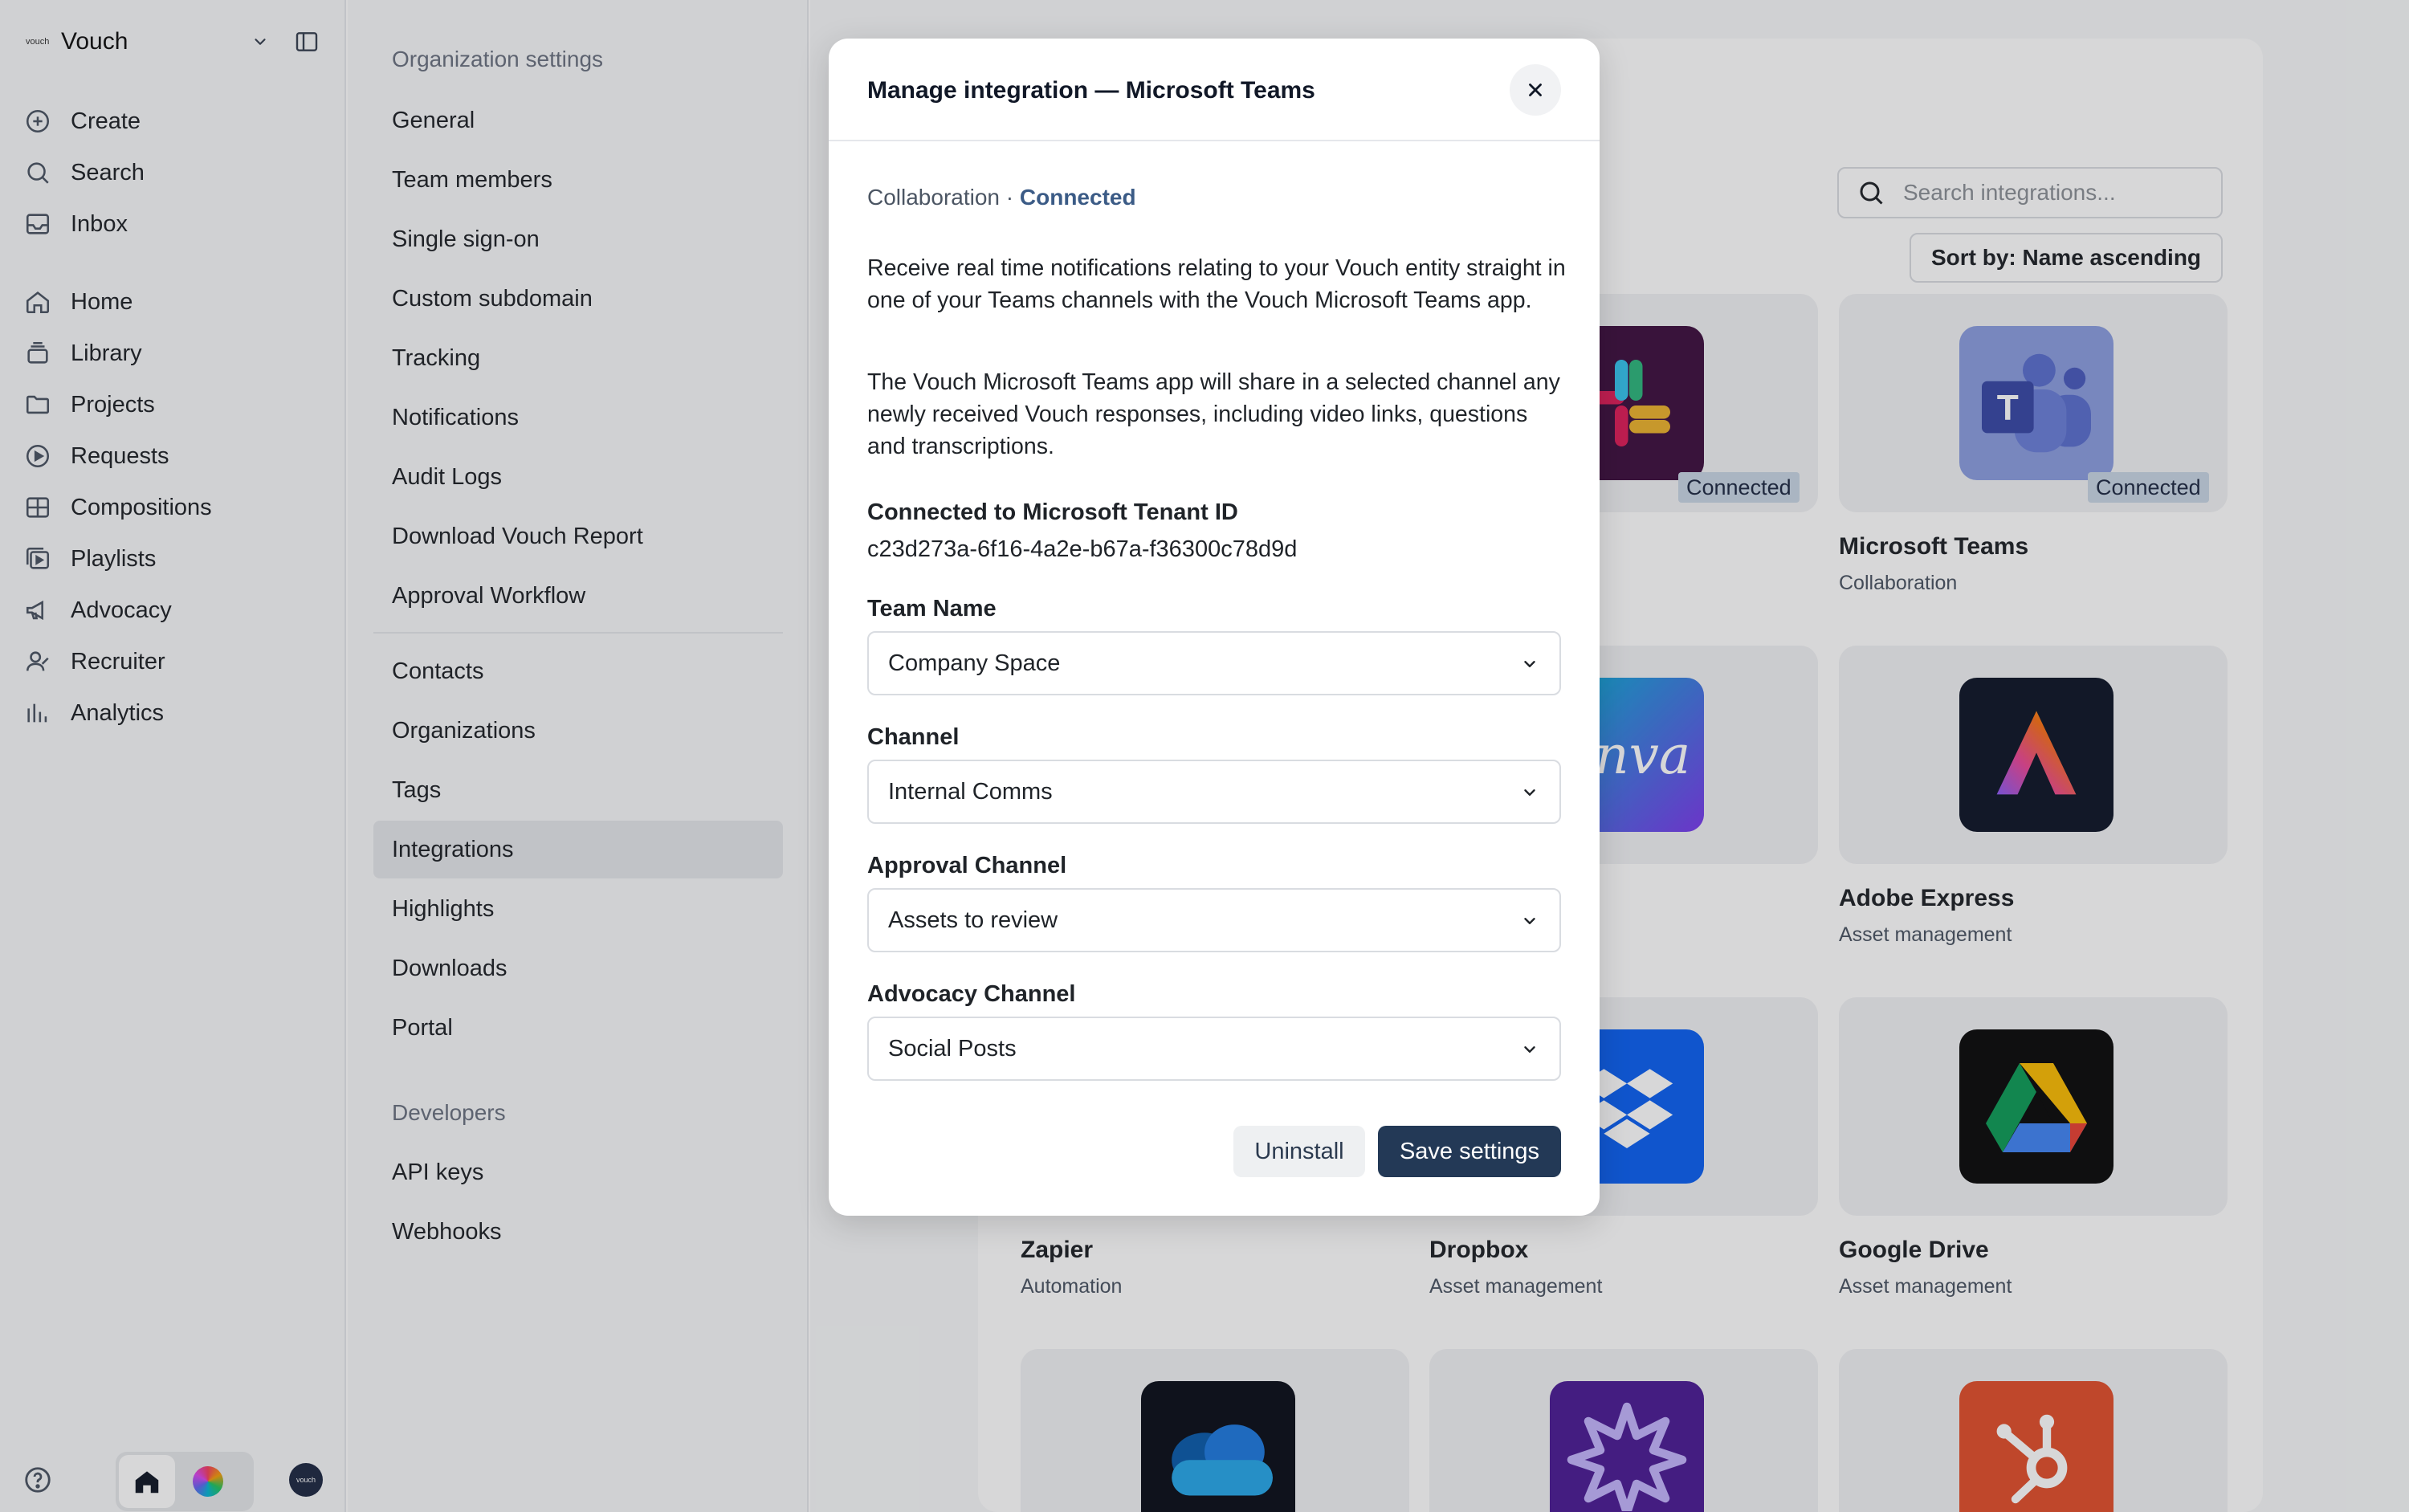 The width and height of the screenshot is (2409, 1512). What do you see at coordinates (1002, 197) in the screenshot?
I see `integration-meta: Collaboration · Connected` at bounding box center [1002, 197].